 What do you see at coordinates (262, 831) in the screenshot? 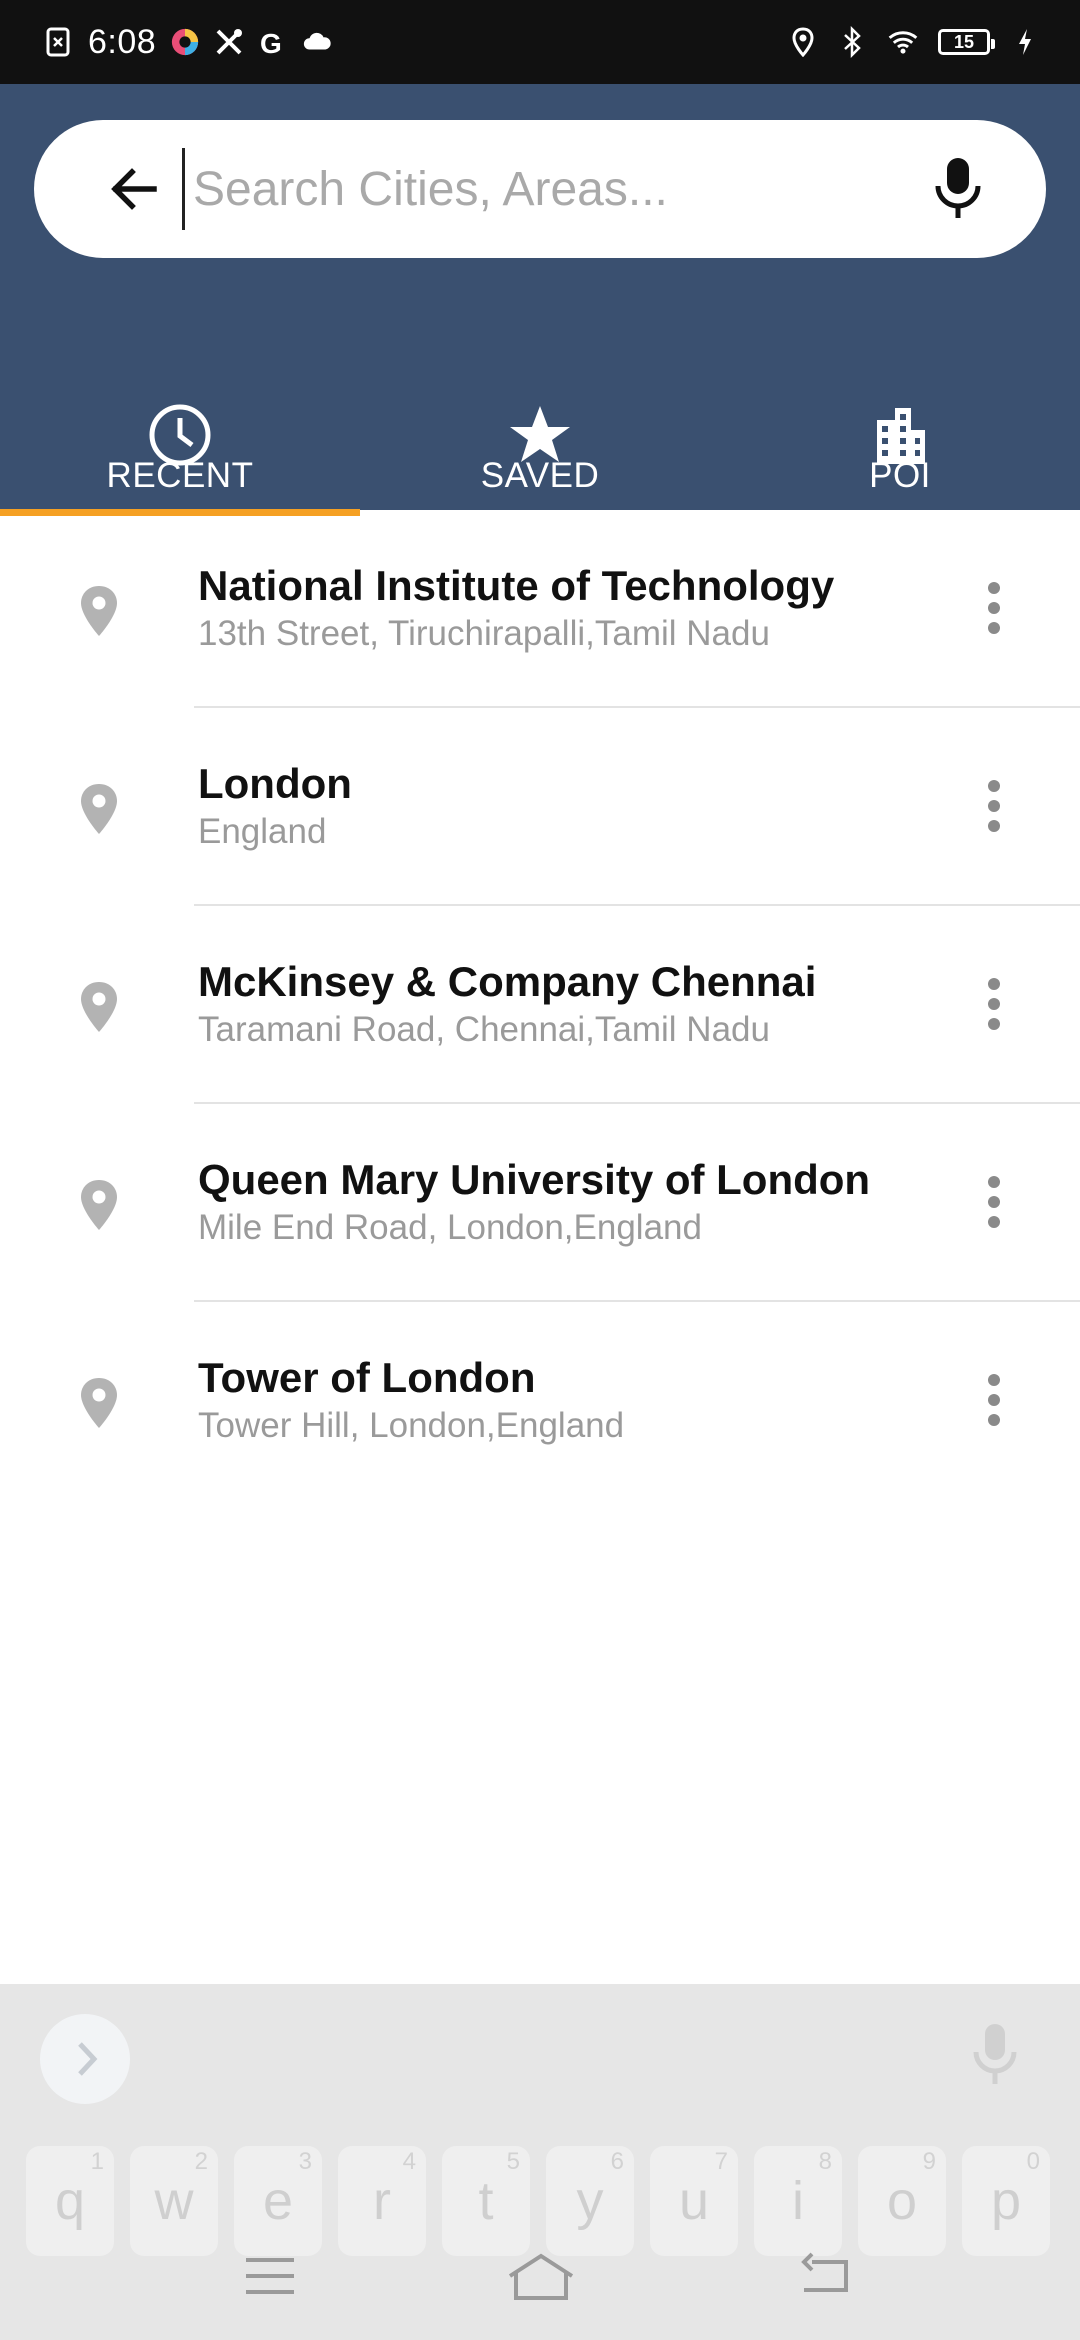
I see `item-subtitle: England` at bounding box center [262, 831].